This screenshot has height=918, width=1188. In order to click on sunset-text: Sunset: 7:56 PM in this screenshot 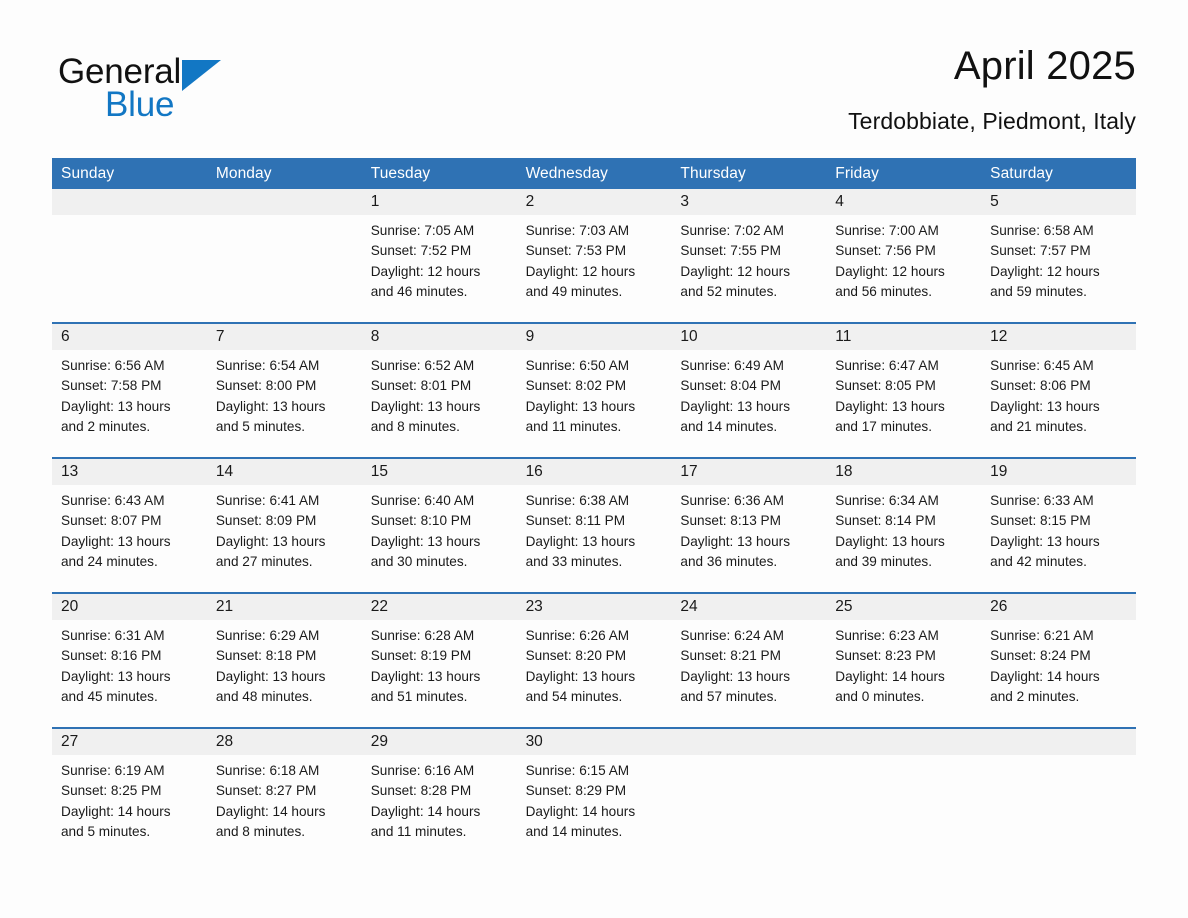, I will do `click(885, 251)`.